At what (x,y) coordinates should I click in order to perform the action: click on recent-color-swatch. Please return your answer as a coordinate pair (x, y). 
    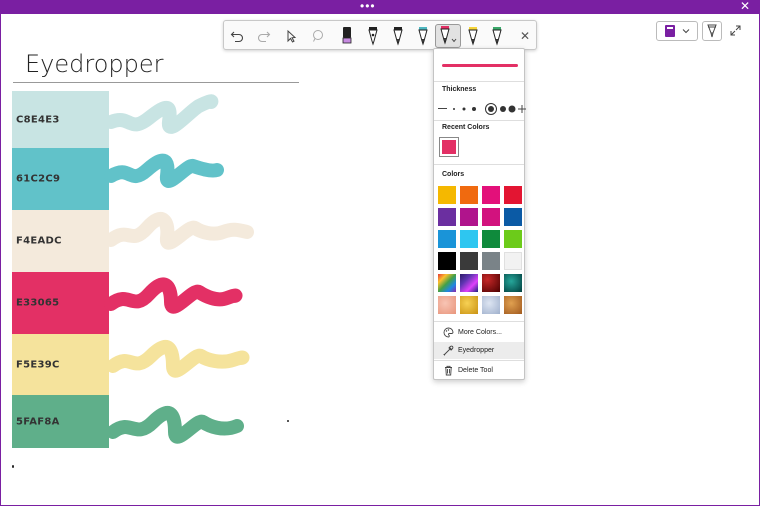
    Looking at the image, I should click on (449, 147).